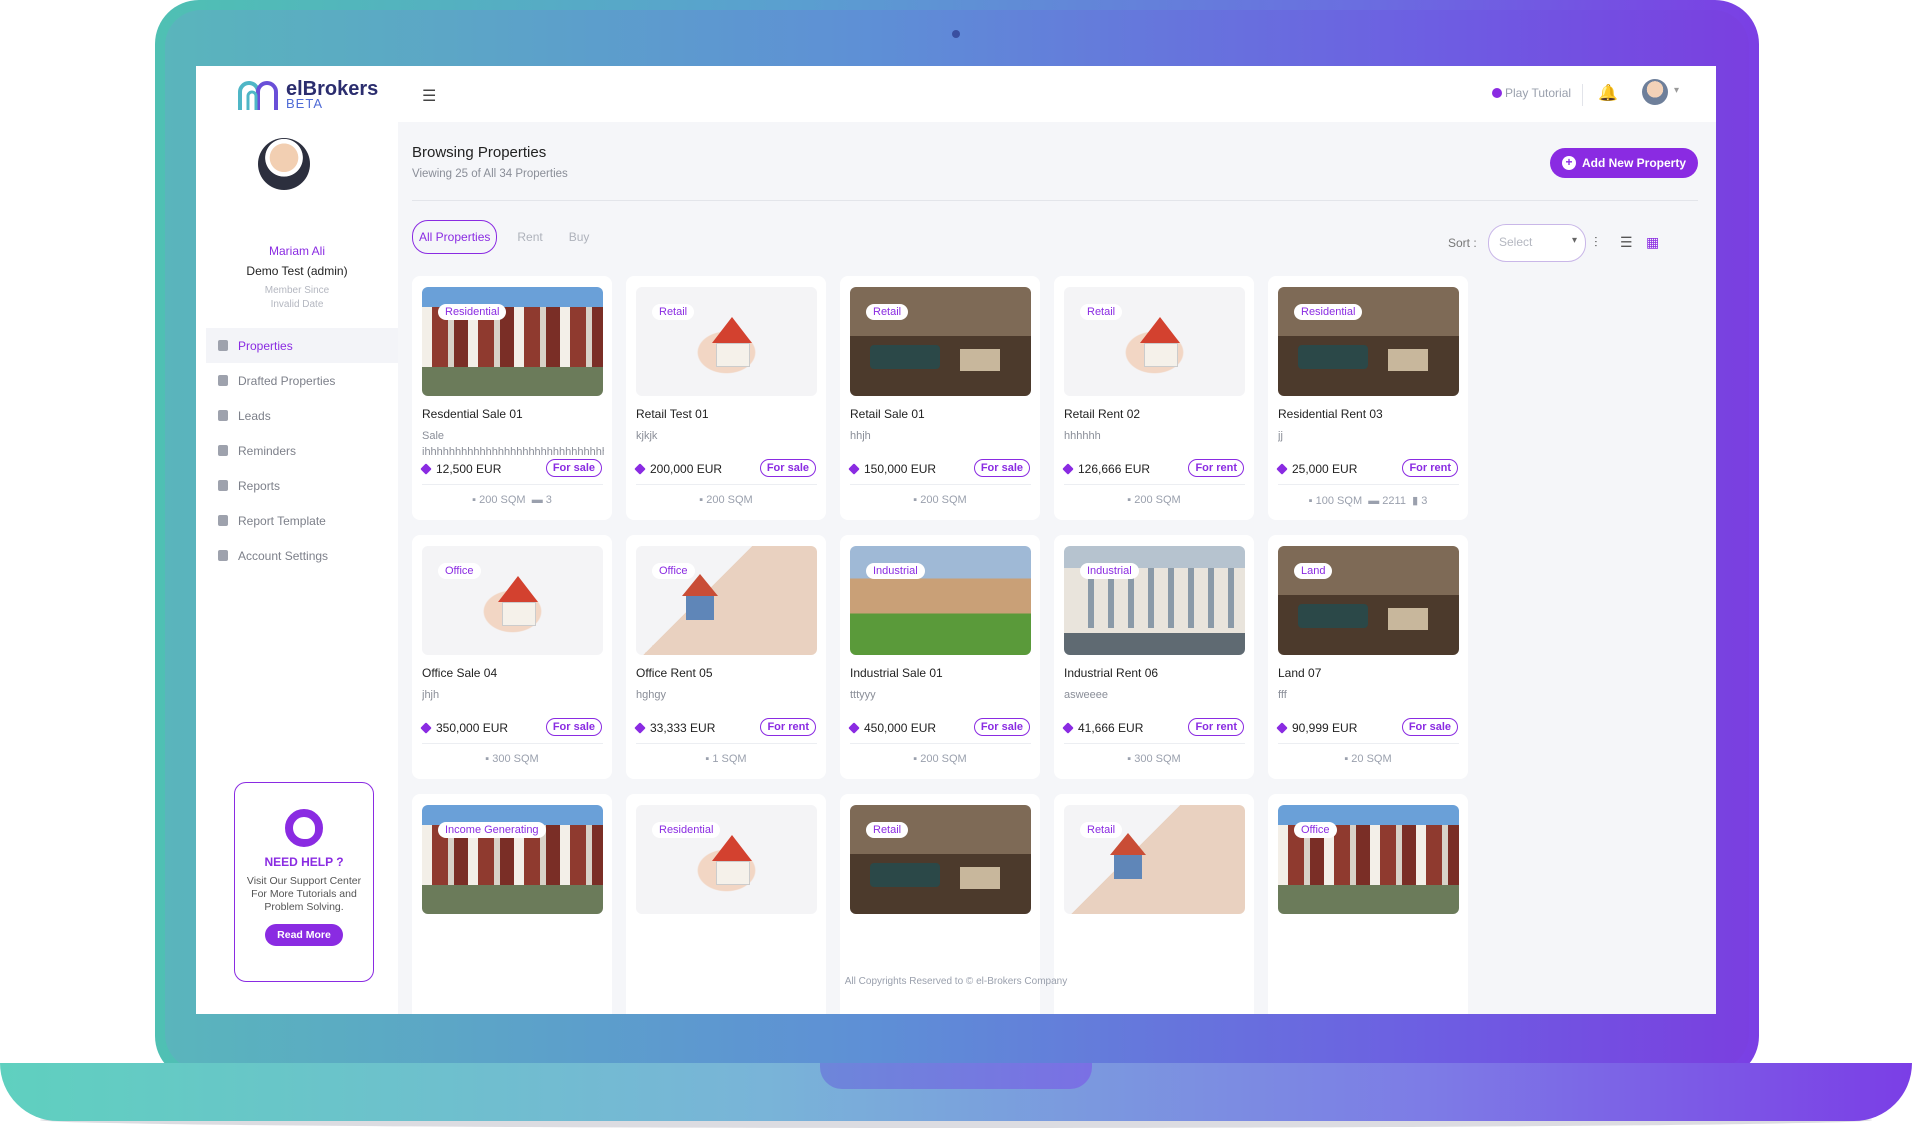  Describe the element at coordinates (304, 935) in the screenshot. I see `read-more-button: Read More` at that location.